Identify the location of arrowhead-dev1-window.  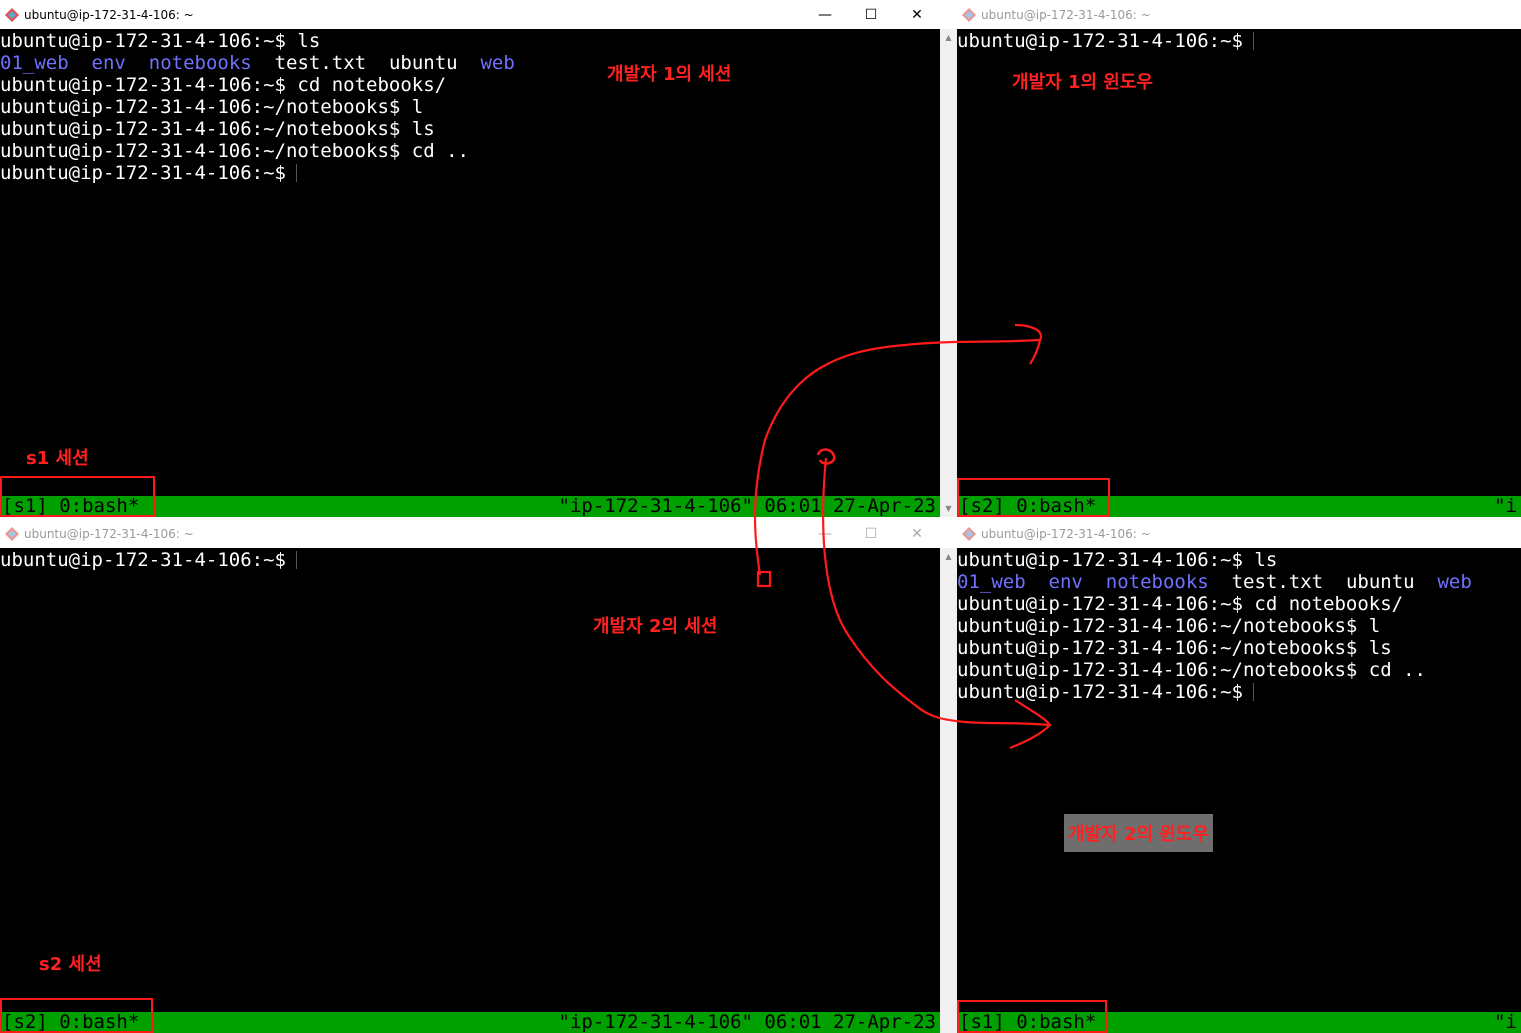
(1028, 344).